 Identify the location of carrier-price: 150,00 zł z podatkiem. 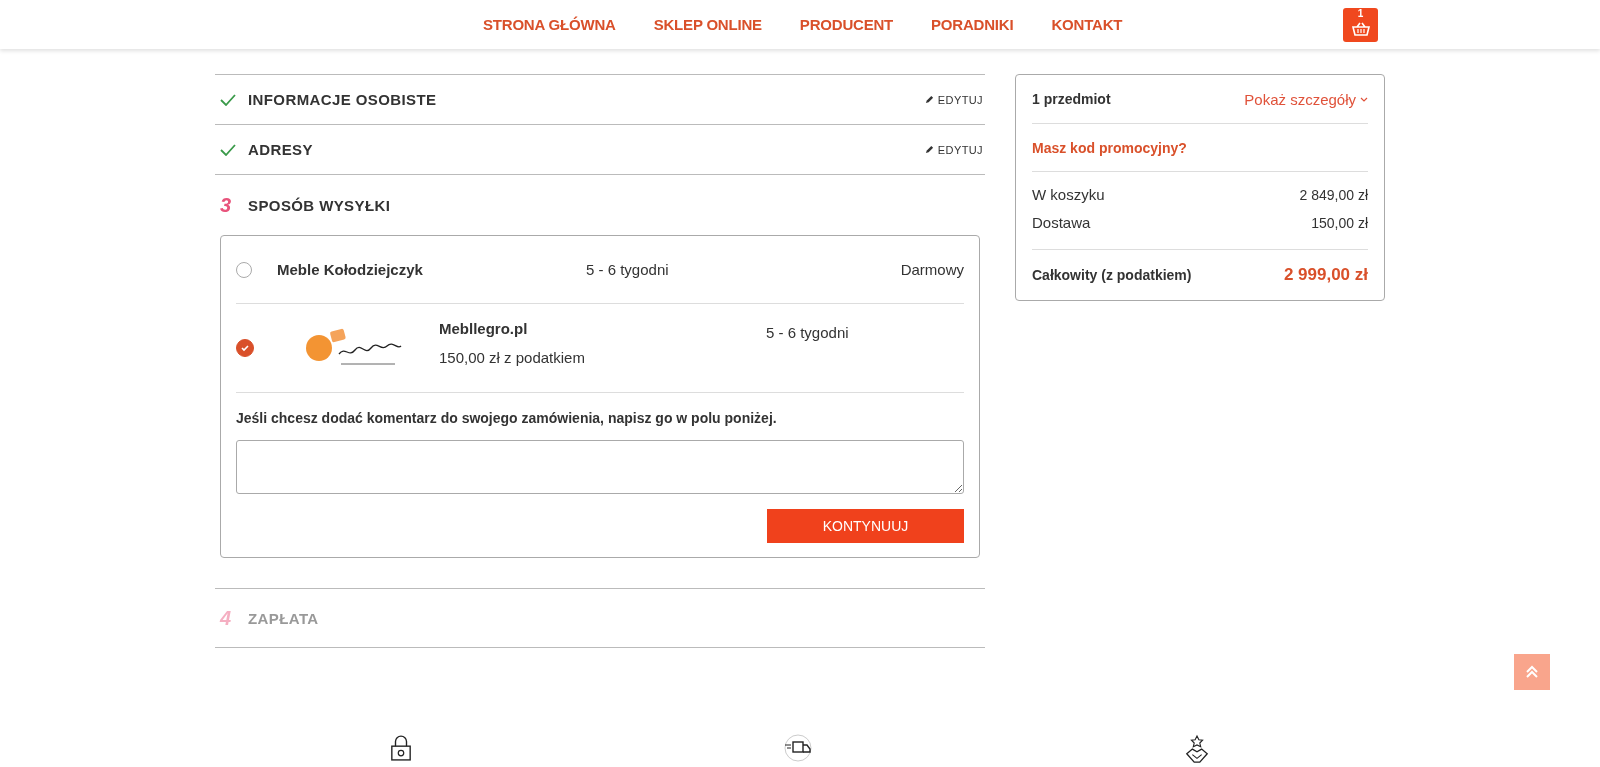
(512, 357).